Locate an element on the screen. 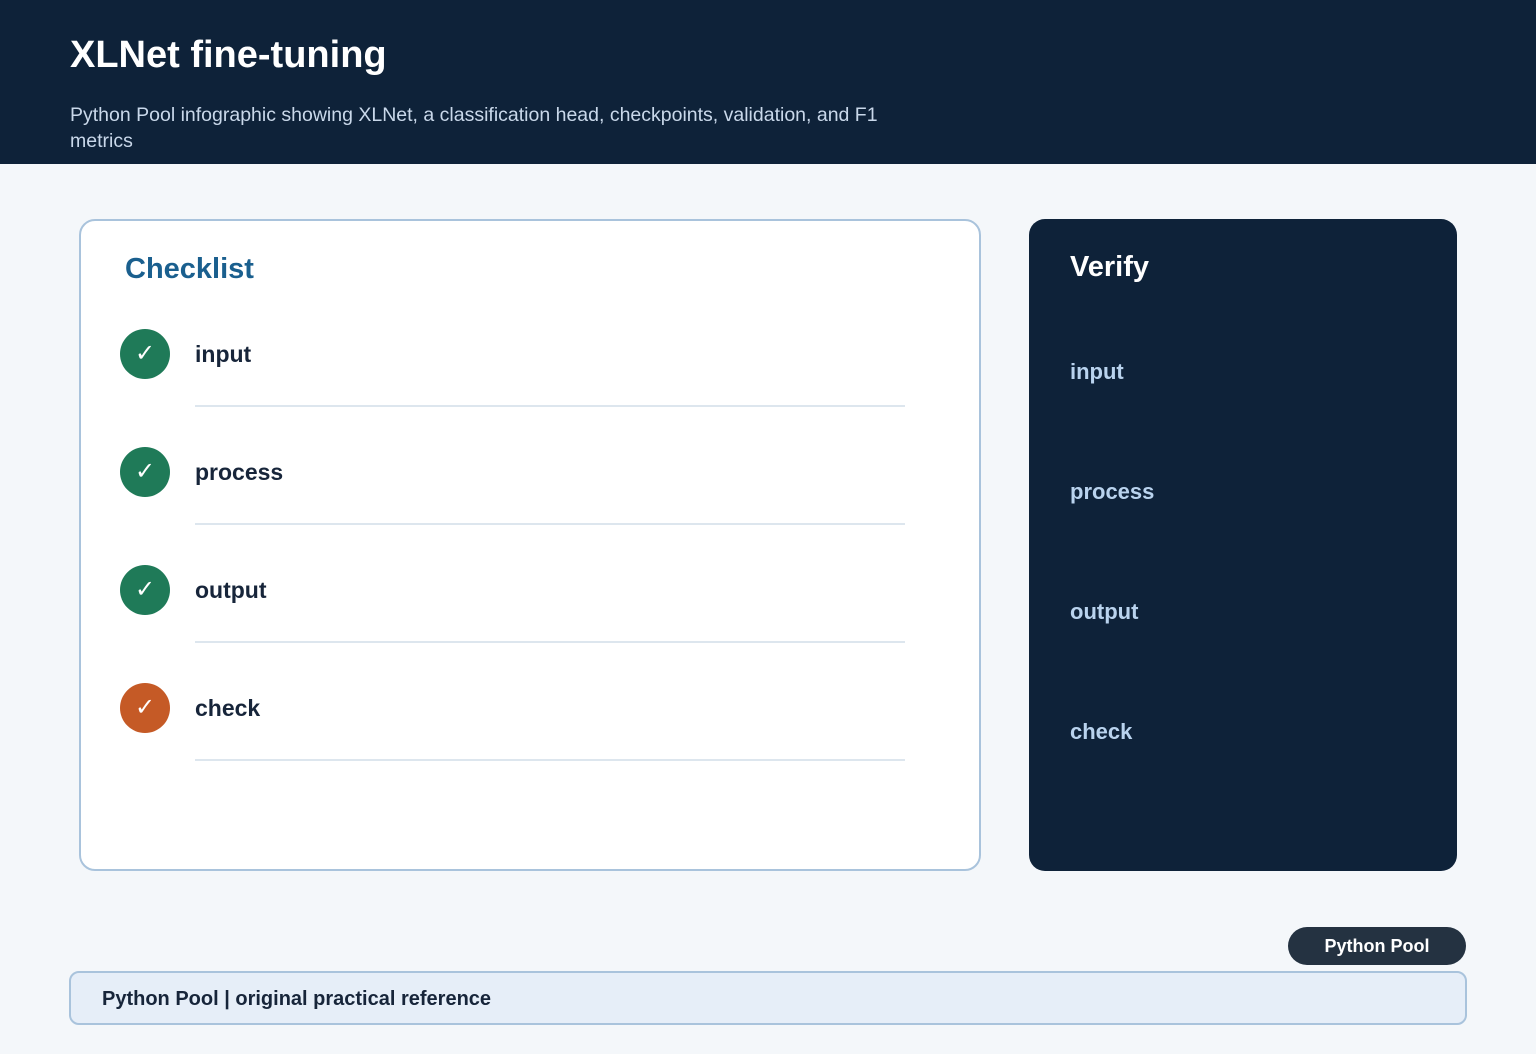 The image size is (1536, 1054). checklist-item-label: check is located at coordinates (228, 708).